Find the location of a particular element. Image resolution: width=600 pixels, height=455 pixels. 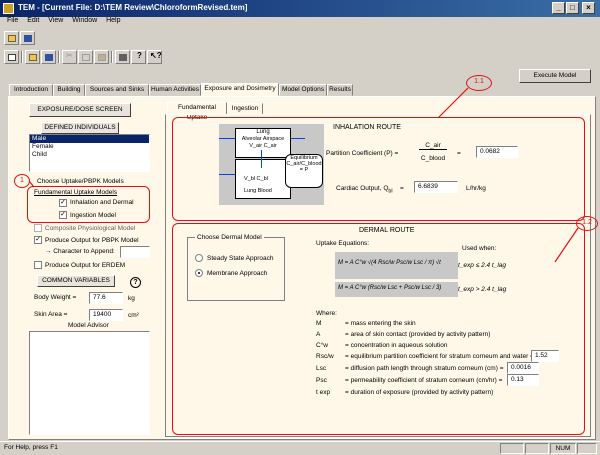

produce-erdem-checkbox is located at coordinates (38, 265).